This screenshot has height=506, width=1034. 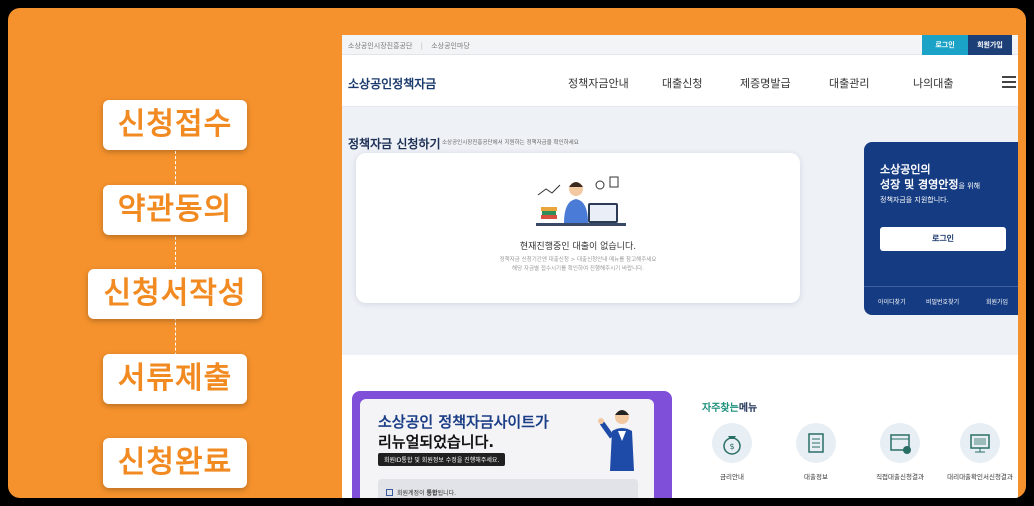 What do you see at coordinates (442, 459) in the screenshot?
I see `banner-pill: 회원ID통합 및 회원정보 수정을 진행해주세요.` at bounding box center [442, 459].